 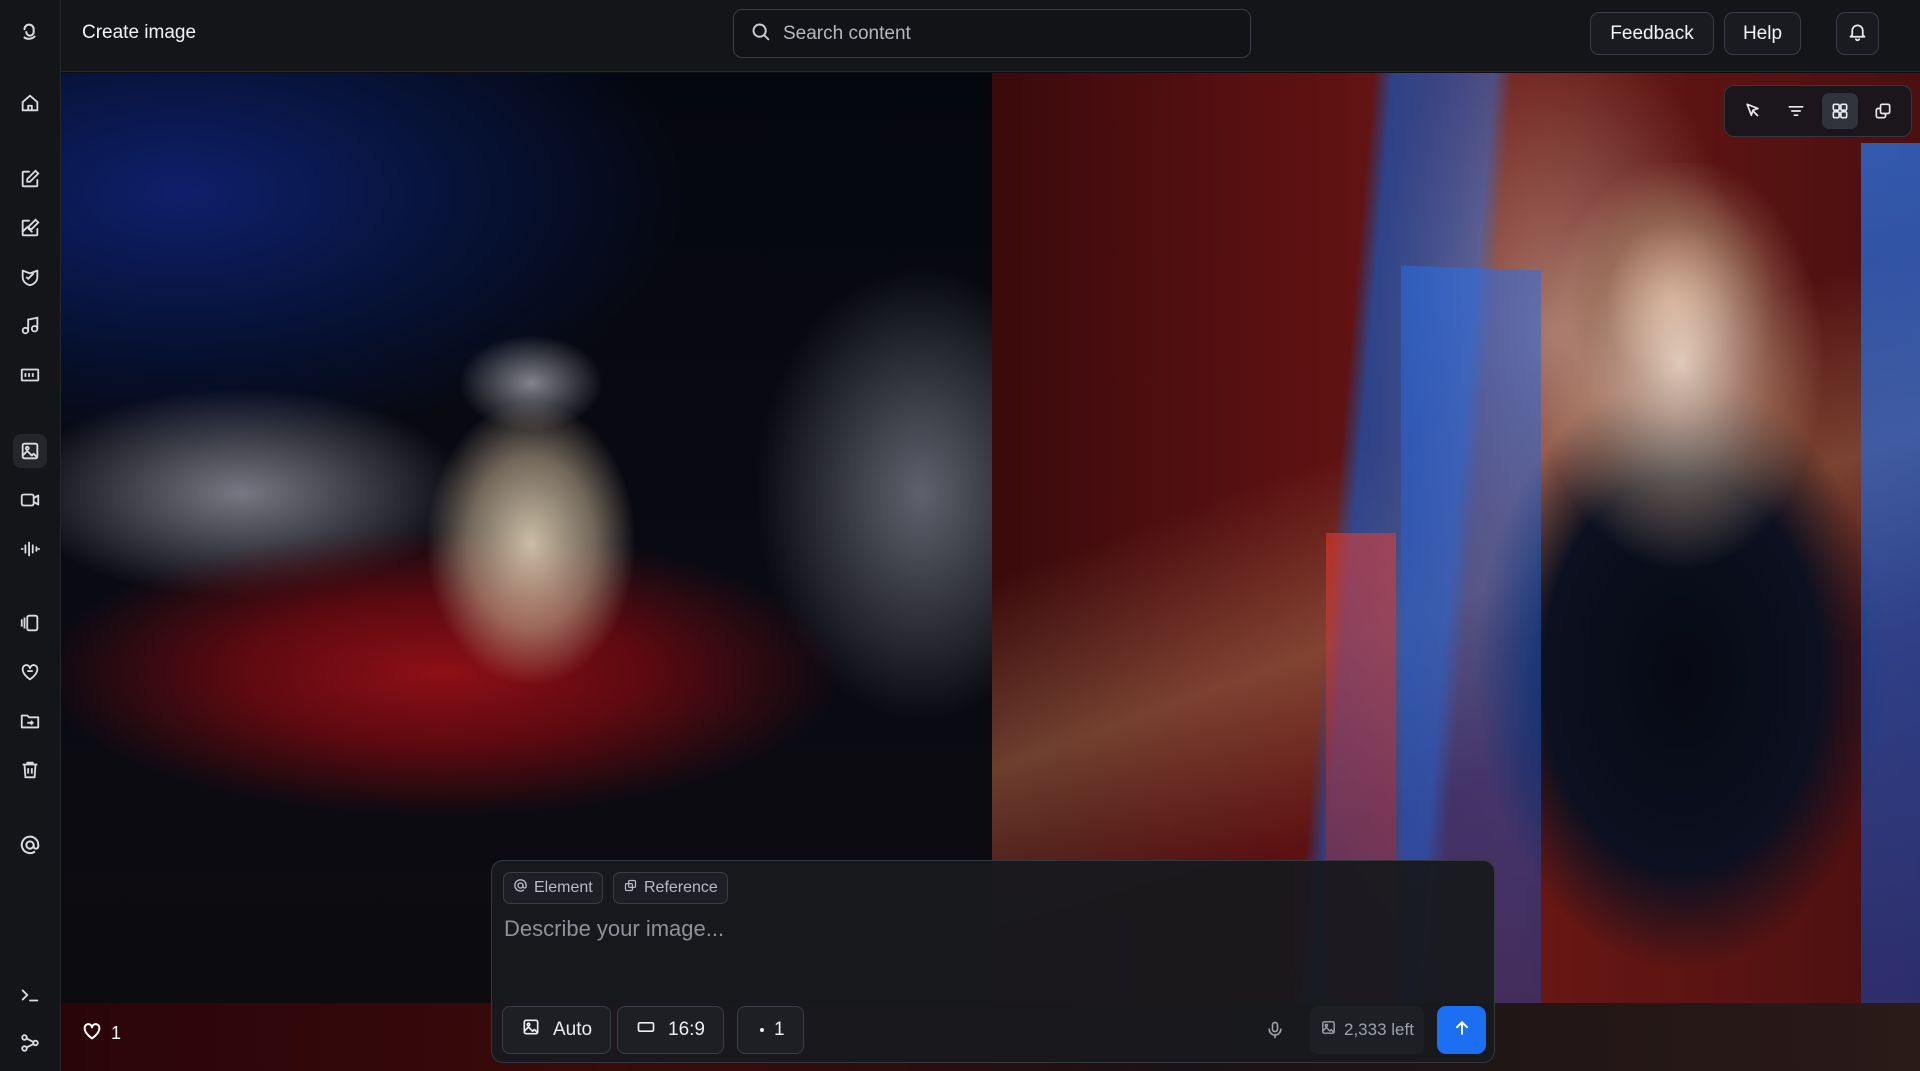 I want to click on audio-wave-icon, so click(x=30, y=549).